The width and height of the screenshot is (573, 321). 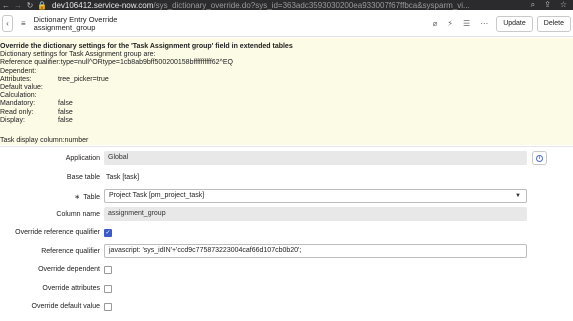 What do you see at coordinates (91, 197) in the screenshot?
I see `table-label: Table` at bounding box center [91, 197].